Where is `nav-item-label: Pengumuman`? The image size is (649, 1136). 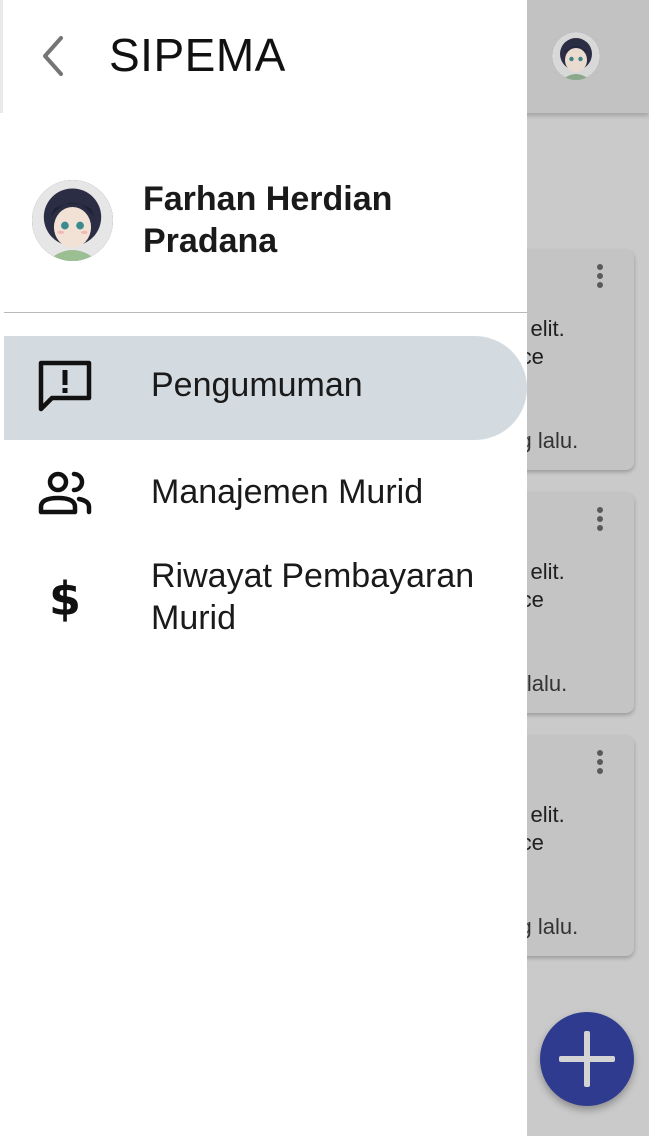
nav-item-label: Pengumuman is located at coordinates (257, 385).